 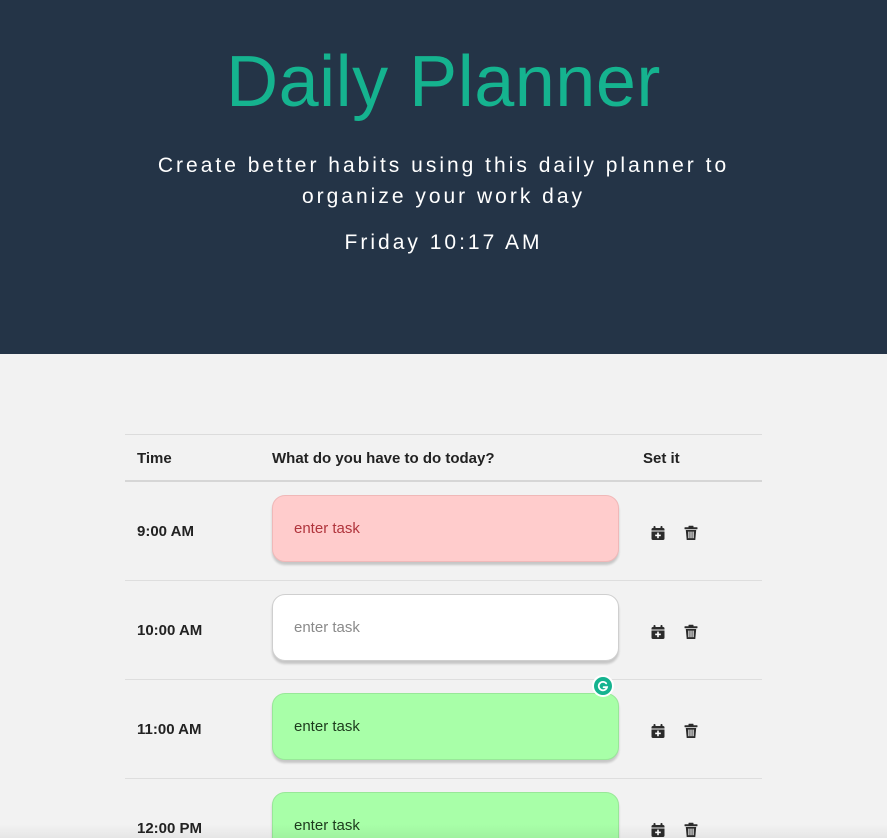 What do you see at coordinates (383, 458) in the screenshot?
I see `header-task: What do you have to do today?` at bounding box center [383, 458].